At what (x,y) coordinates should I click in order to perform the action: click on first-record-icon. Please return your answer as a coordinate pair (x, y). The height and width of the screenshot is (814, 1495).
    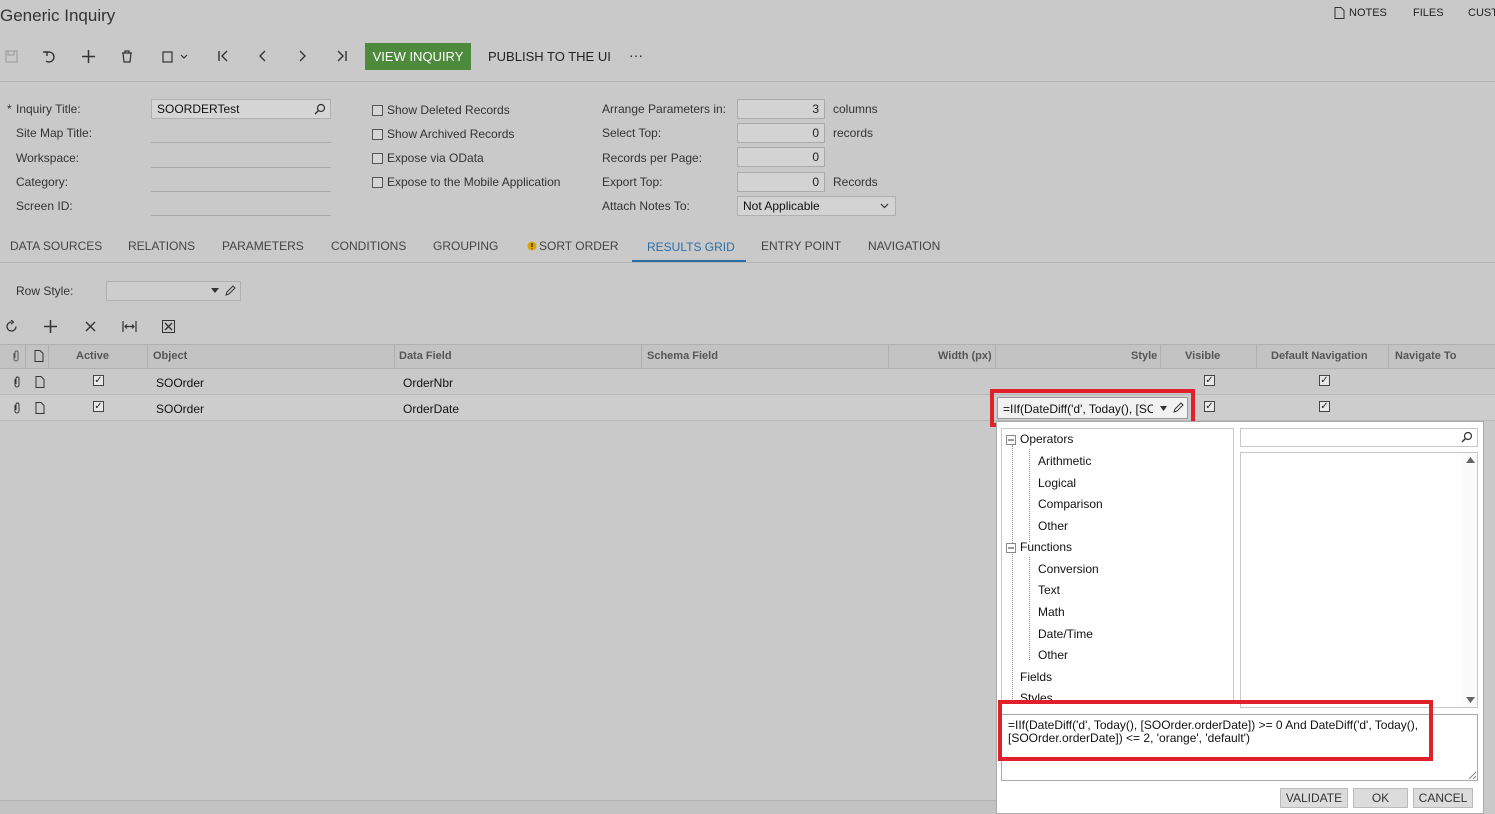
    Looking at the image, I should click on (223, 56).